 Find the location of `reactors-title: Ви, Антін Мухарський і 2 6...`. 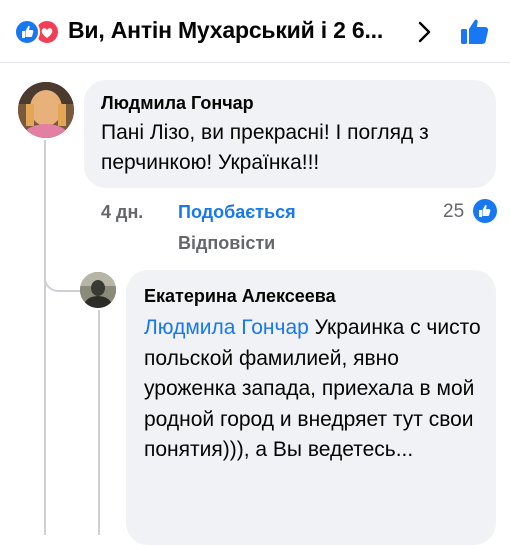

reactors-title: Ви, Антін Мухарський і 2 6... is located at coordinates (225, 30).